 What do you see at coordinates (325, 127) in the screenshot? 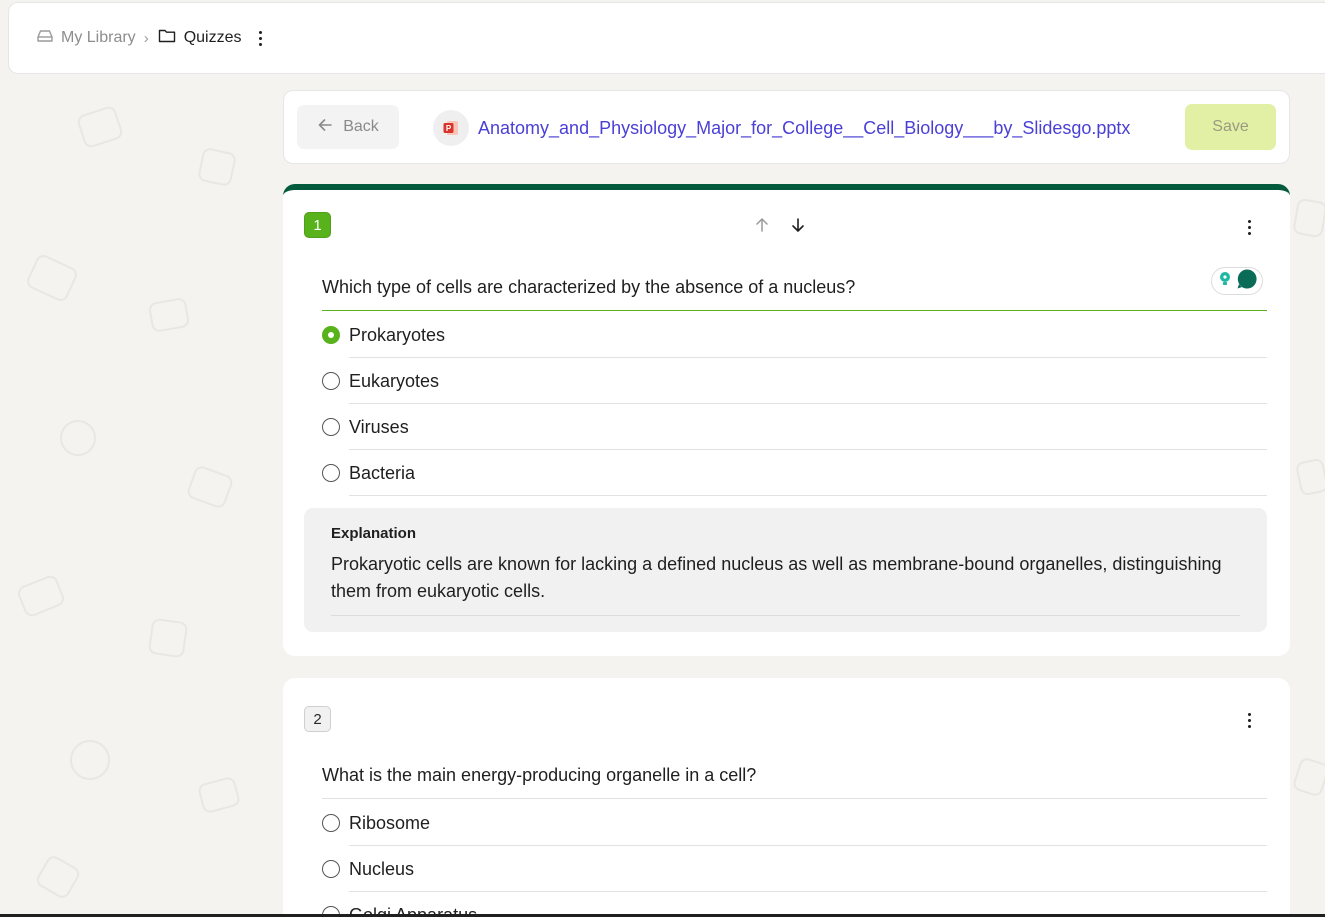
I see `arrow-left-icon` at bounding box center [325, 127].